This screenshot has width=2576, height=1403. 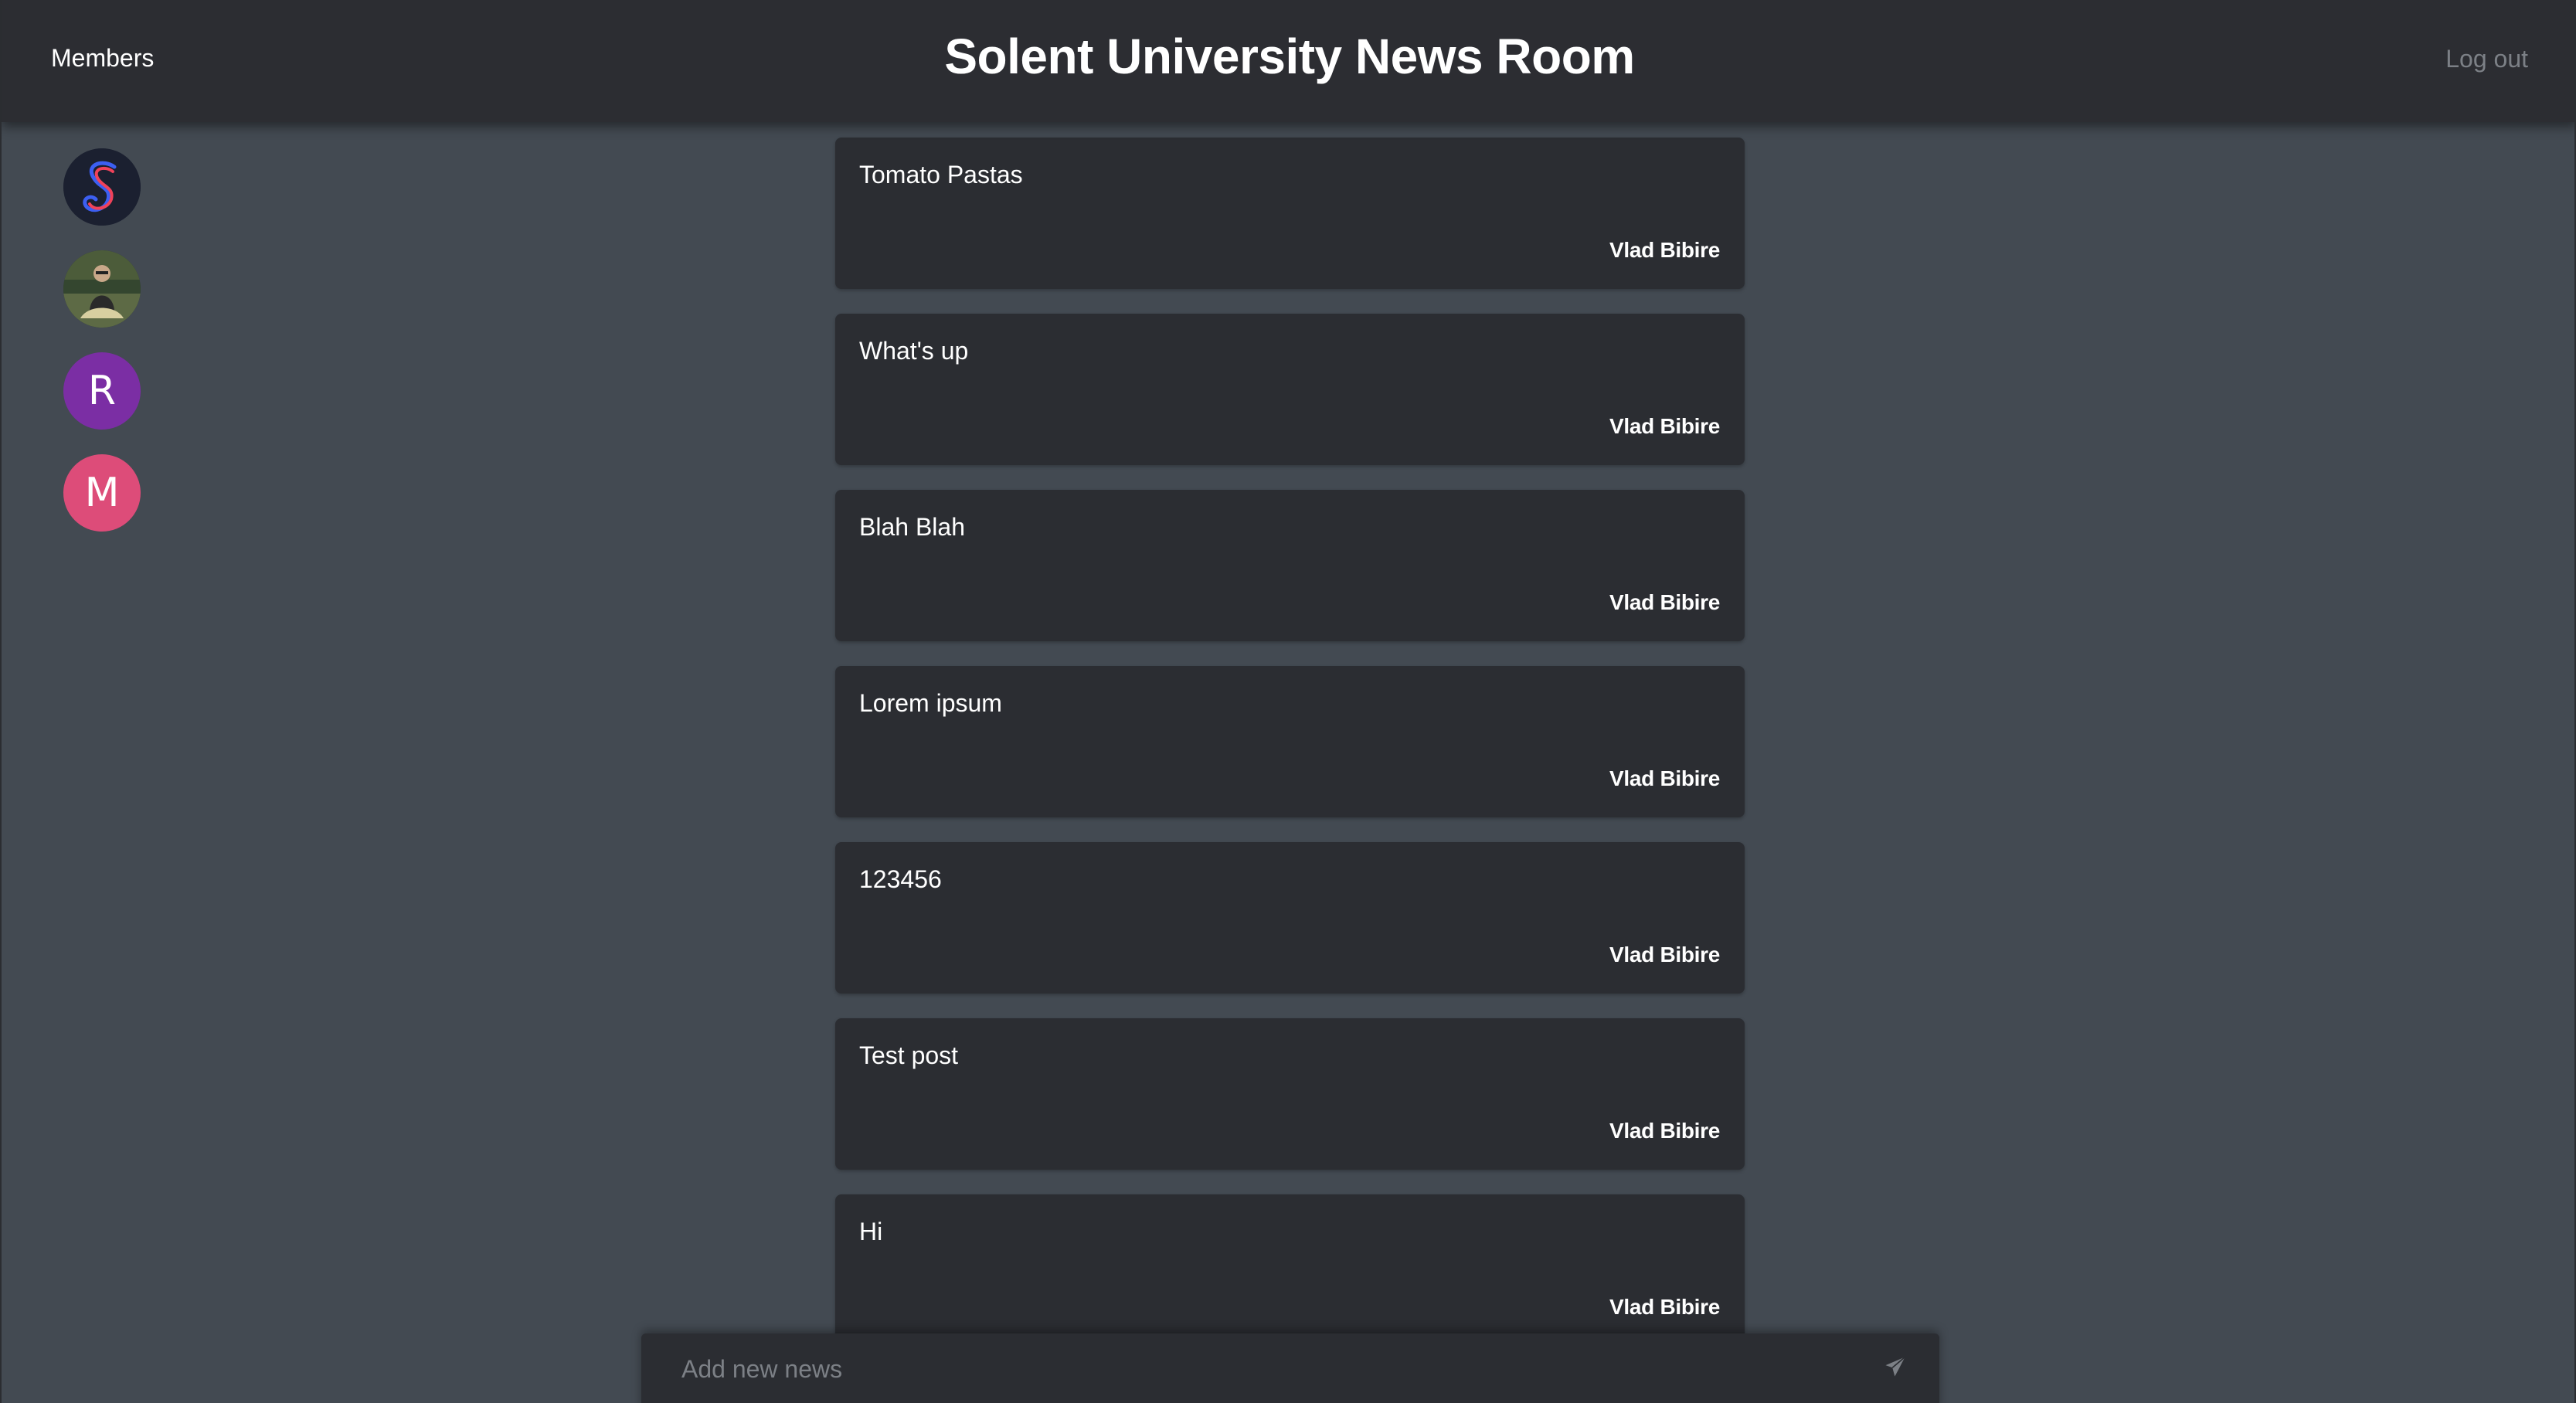 What do you see at coordinates (909, 1055) in the screenshot?
I see `post-title: Test post` at bounding box center [909, 1055].